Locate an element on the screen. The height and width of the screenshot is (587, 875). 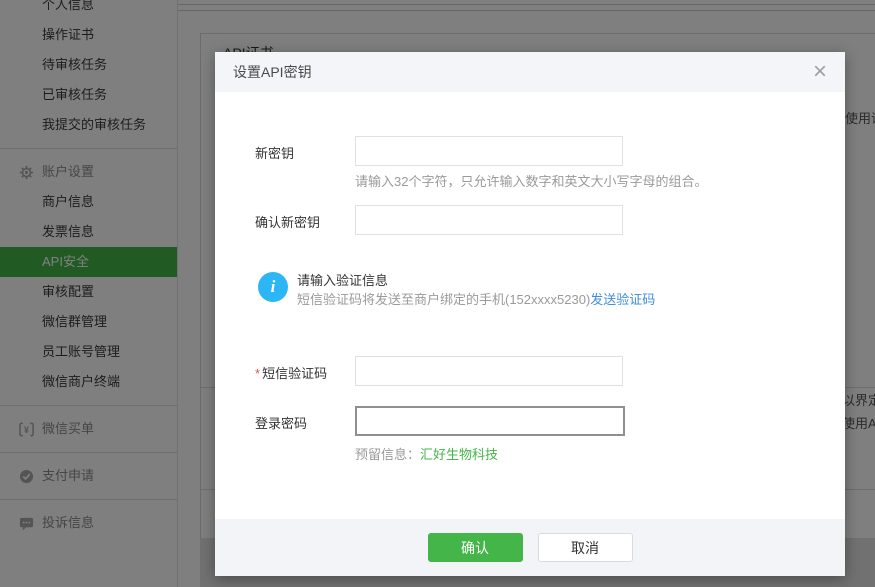
new-key-input is located at coordinates (489, 151).